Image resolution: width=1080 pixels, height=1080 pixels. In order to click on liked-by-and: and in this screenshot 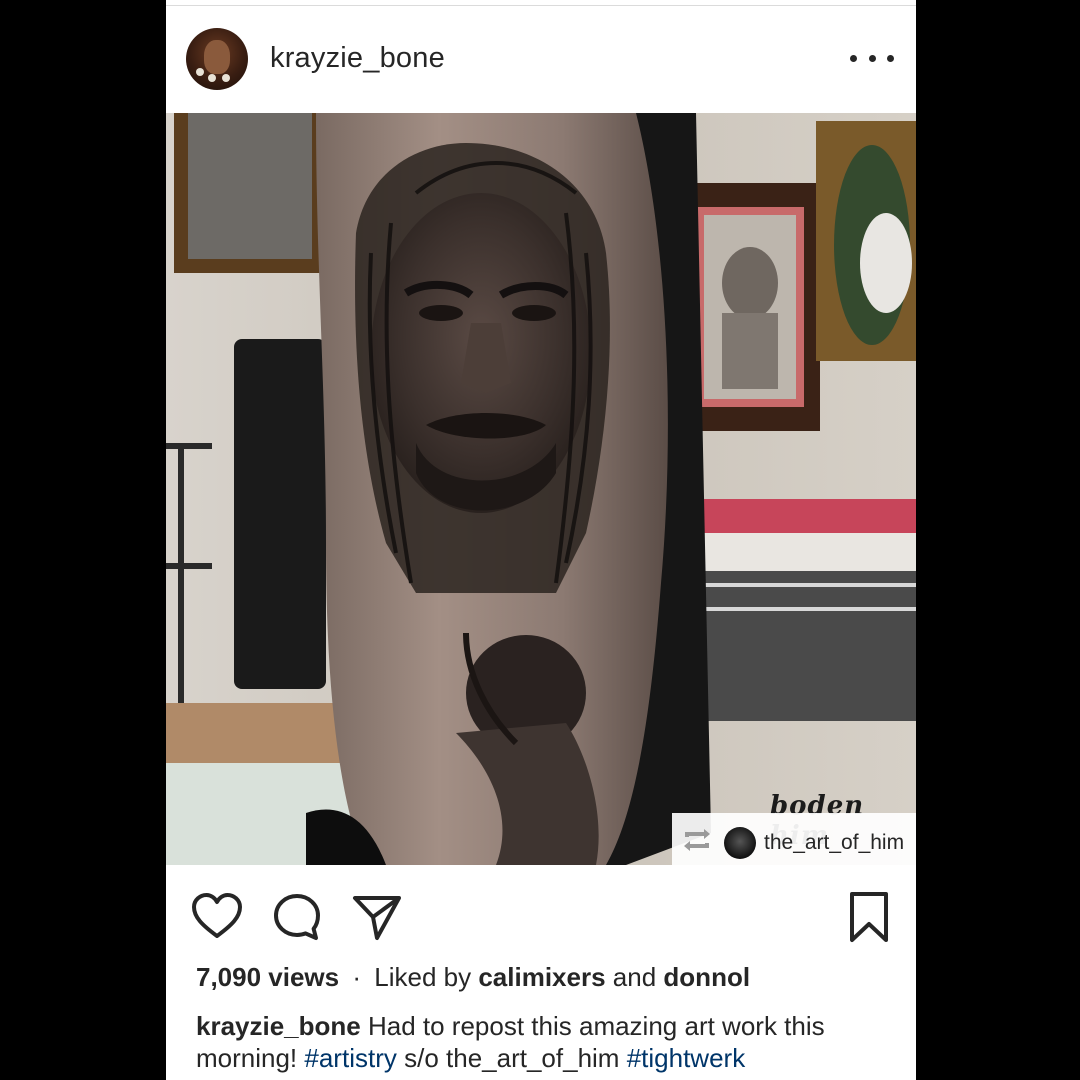, I will do `click(634, 977)`.